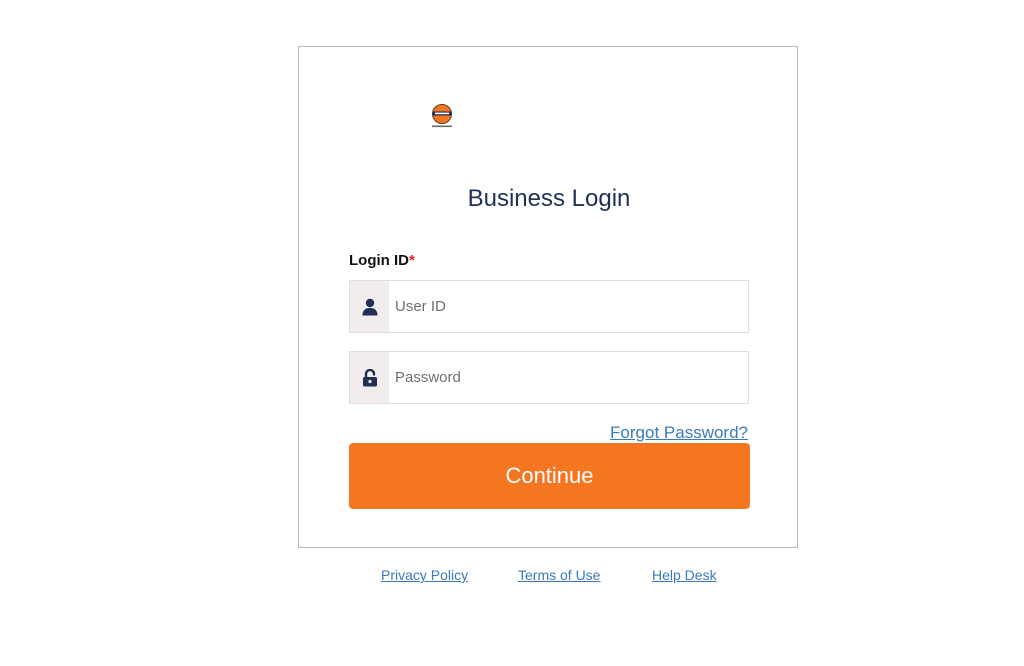 This screenshot has height=666, width=1024. I want to click on continue-button: Continue, so click(549, 476).